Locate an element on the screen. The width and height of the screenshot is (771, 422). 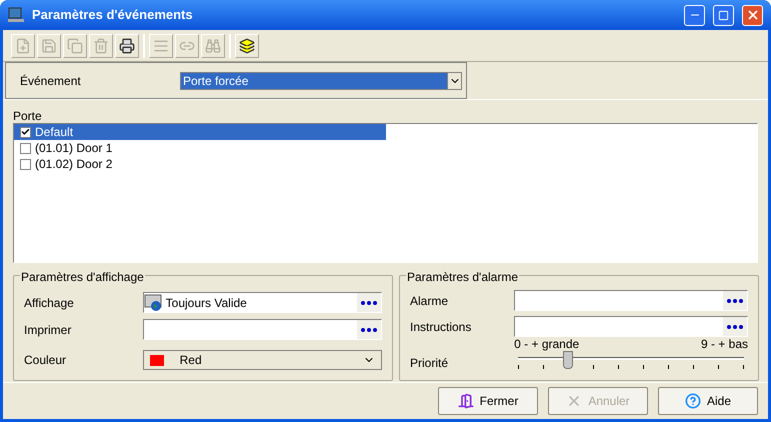
binoculars-icon is located at coordinates (213, 46).